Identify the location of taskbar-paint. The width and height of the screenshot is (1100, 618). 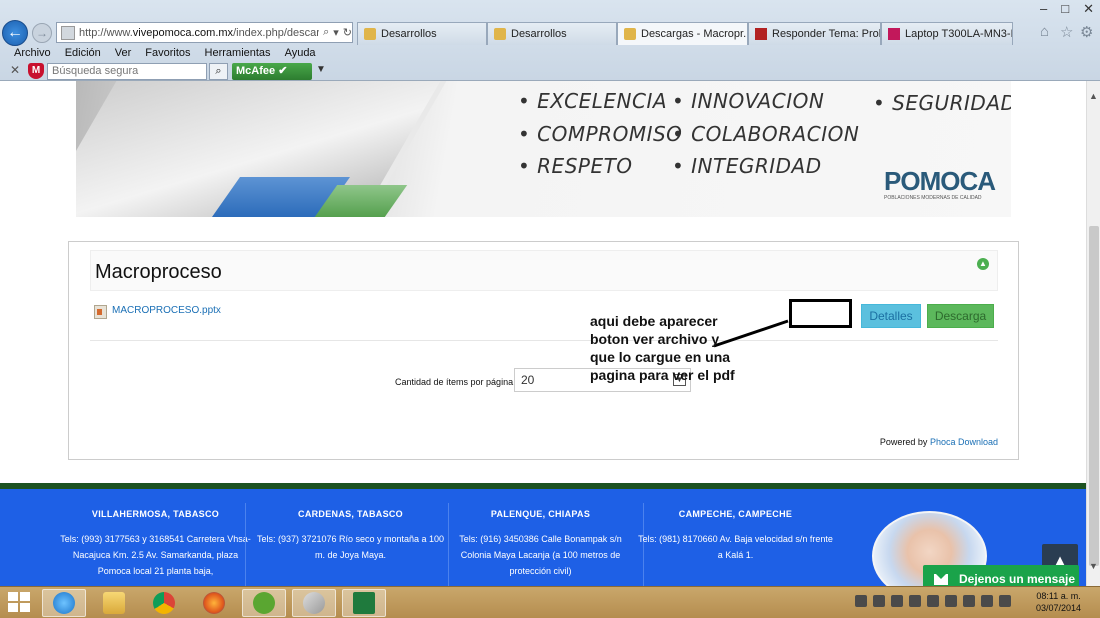
(314, 603).